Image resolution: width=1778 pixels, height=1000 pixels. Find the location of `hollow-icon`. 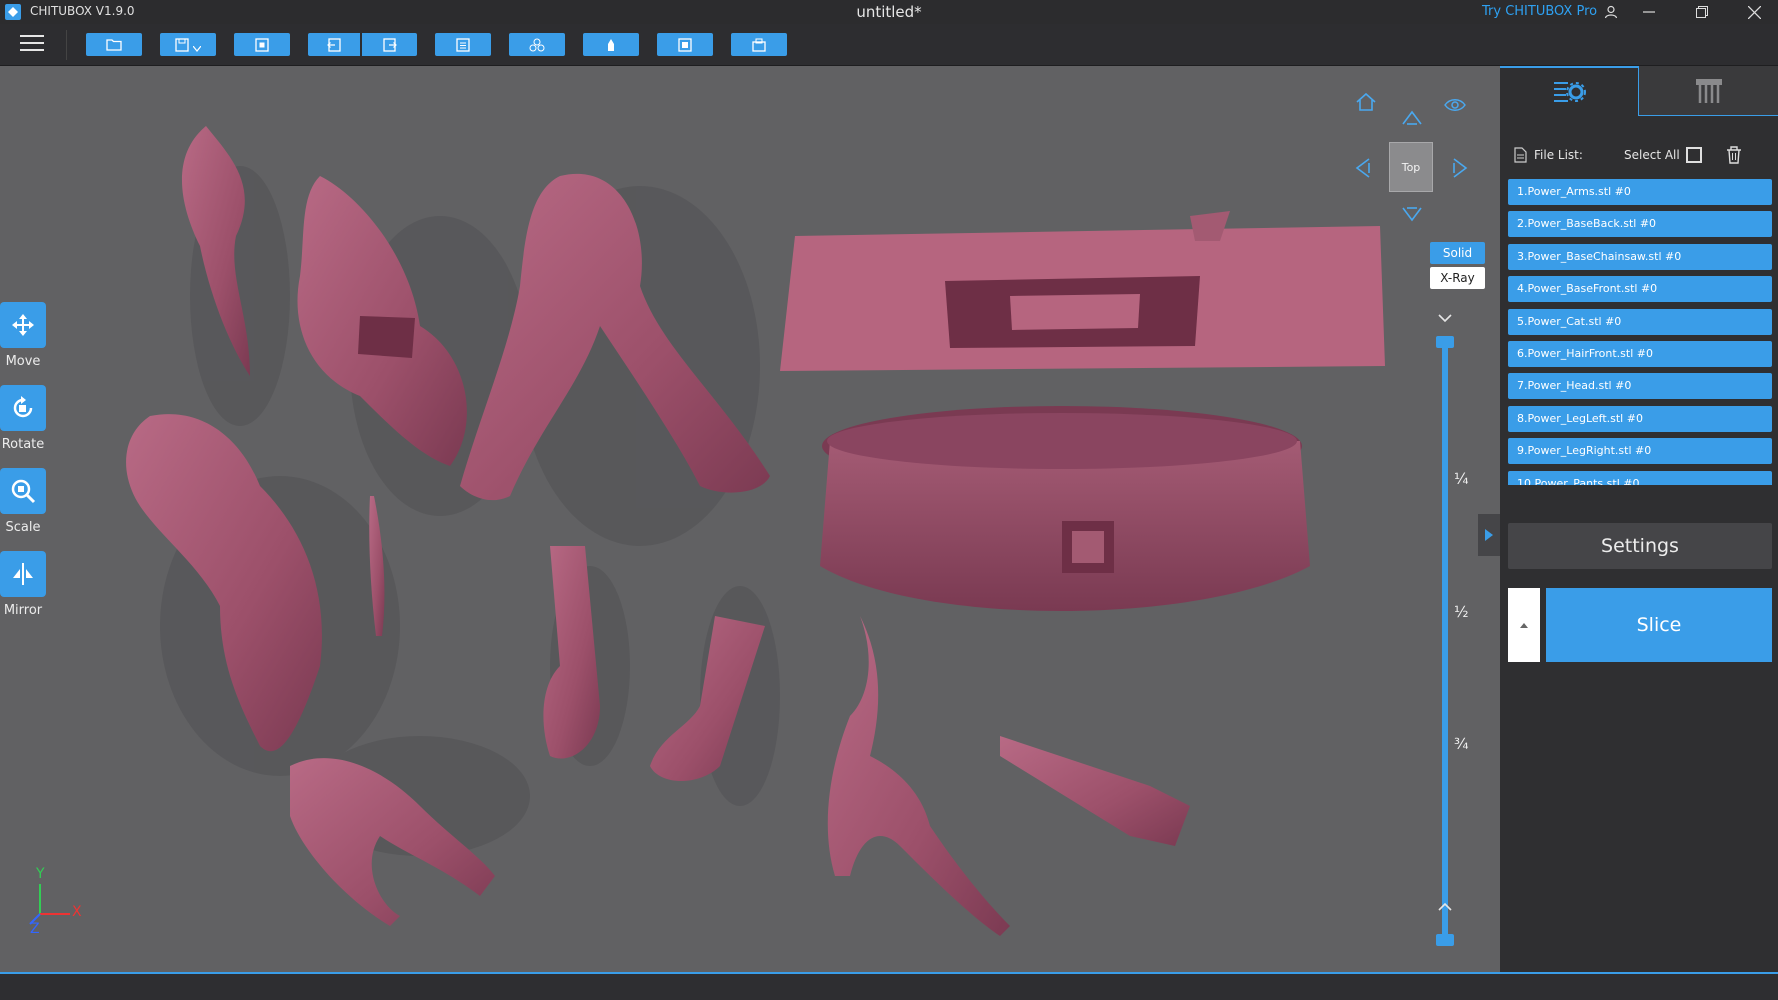

hollow-icon is located at coordinates (537, 44).